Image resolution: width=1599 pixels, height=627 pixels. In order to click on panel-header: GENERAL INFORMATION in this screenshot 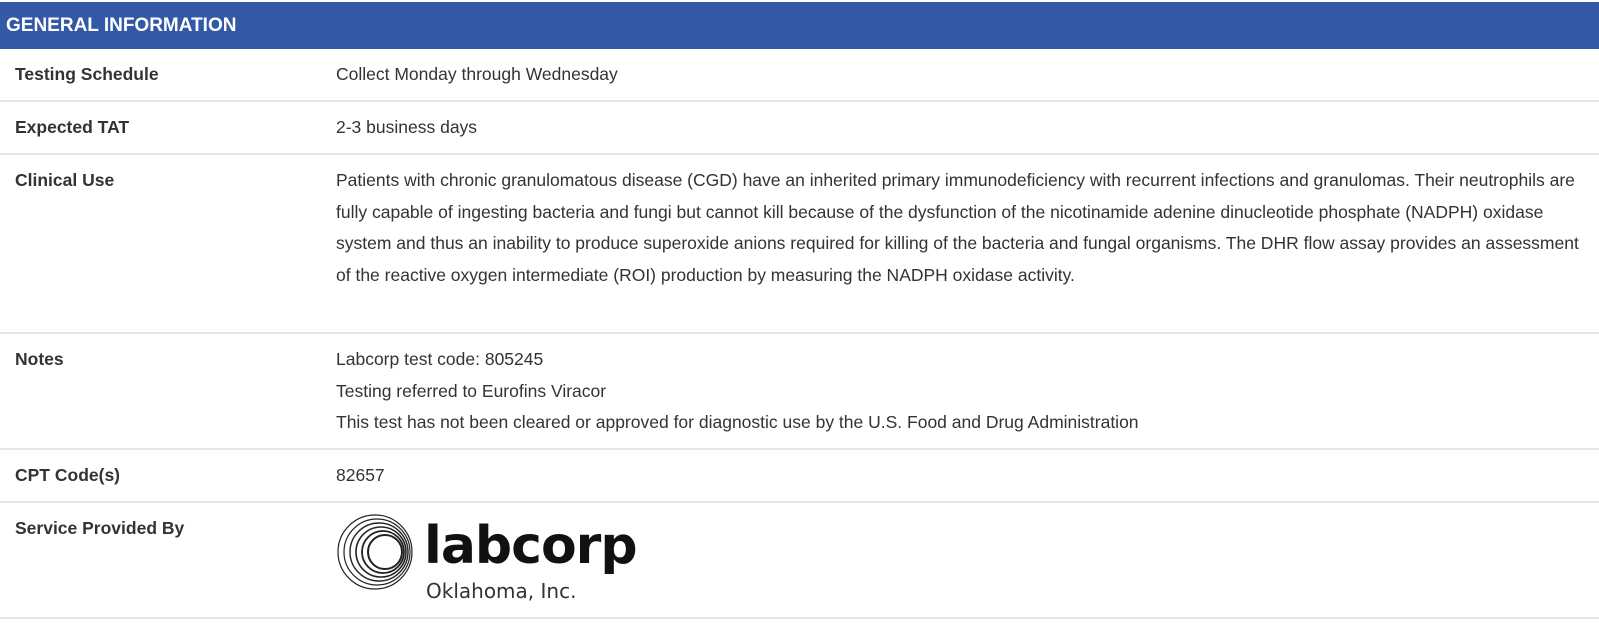, I will do `click(799, 25)`.